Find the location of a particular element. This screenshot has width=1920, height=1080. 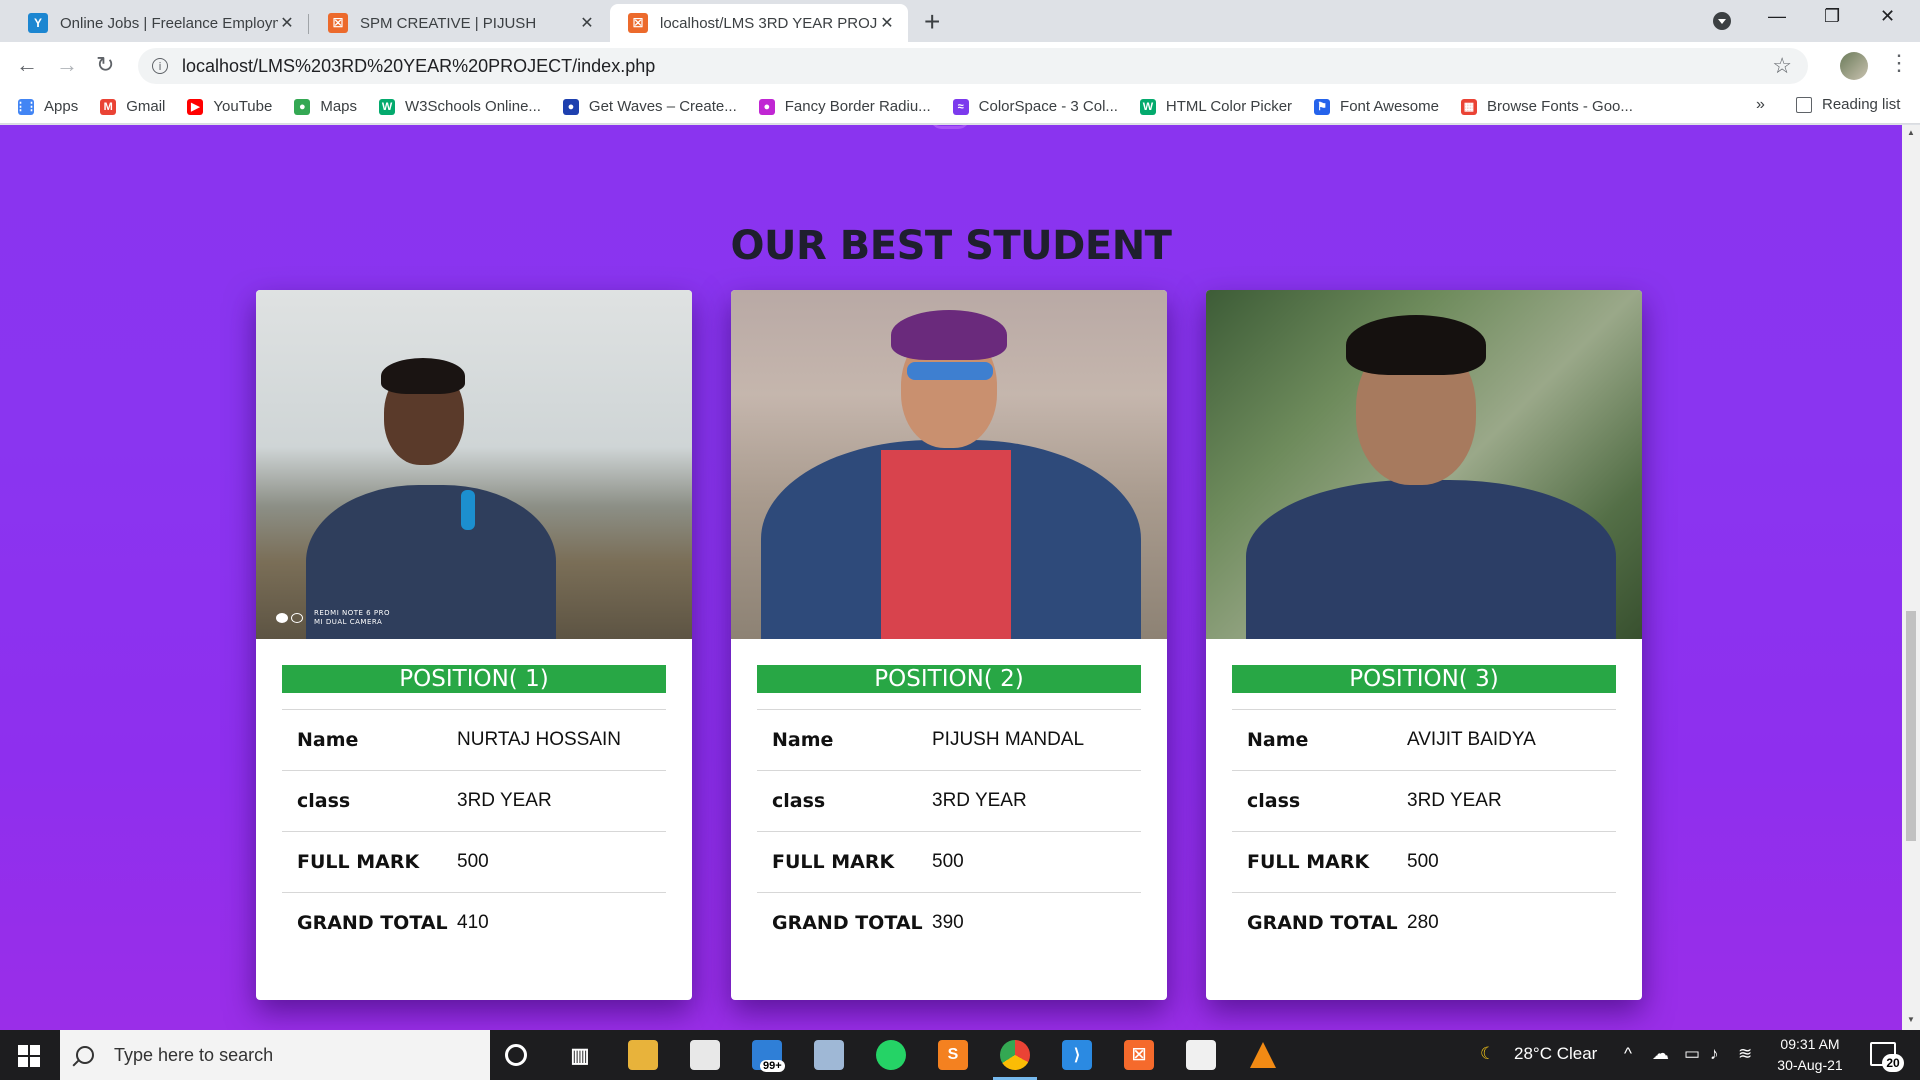

new-tab-button: + is located at coordinates (932, 22).